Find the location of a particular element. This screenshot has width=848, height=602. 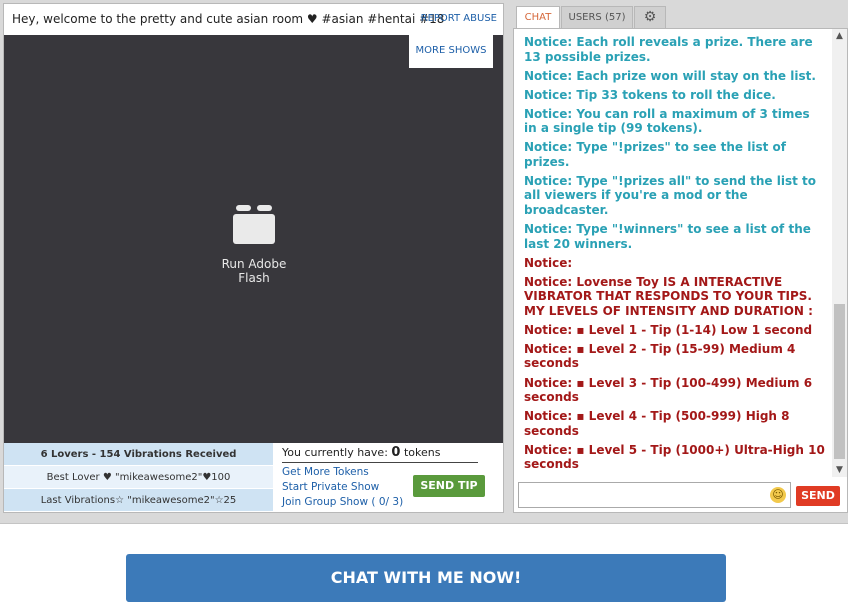

run-flash-button: Run Adobe Flash is located at coordinates (254, 245).